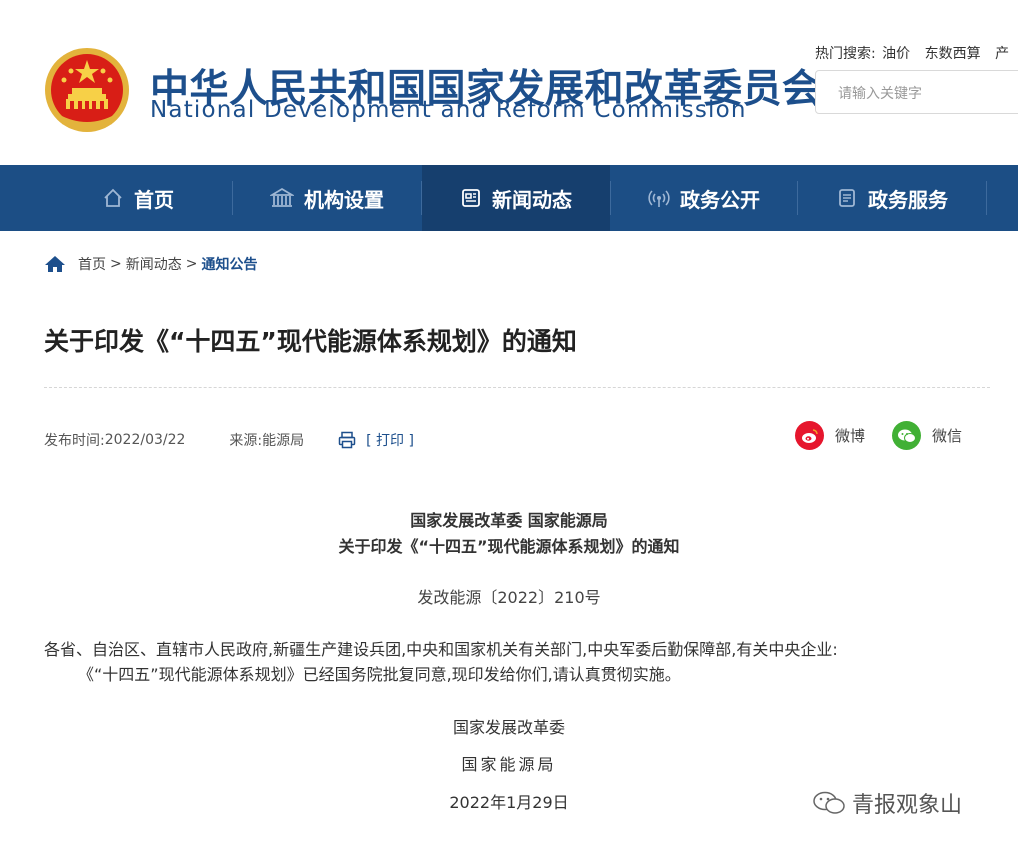 Image resolution: width=1018 pixels, height=845 pixels. I want to click on nav-divider, so click(986, 198).